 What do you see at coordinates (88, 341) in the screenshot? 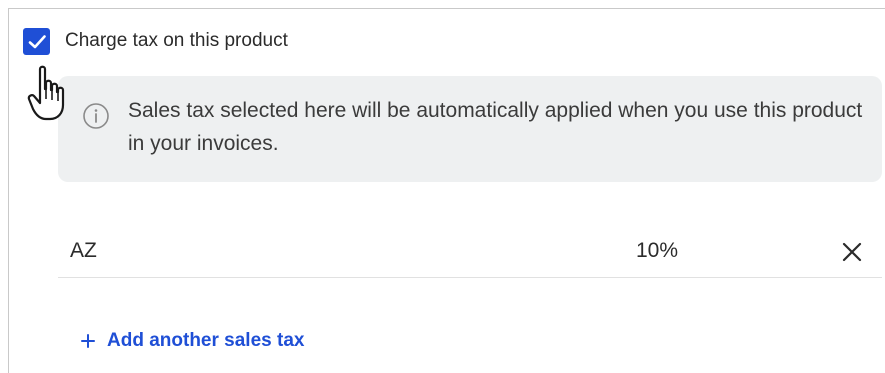
I see `plus-icon` at bounding box center [88, 341].